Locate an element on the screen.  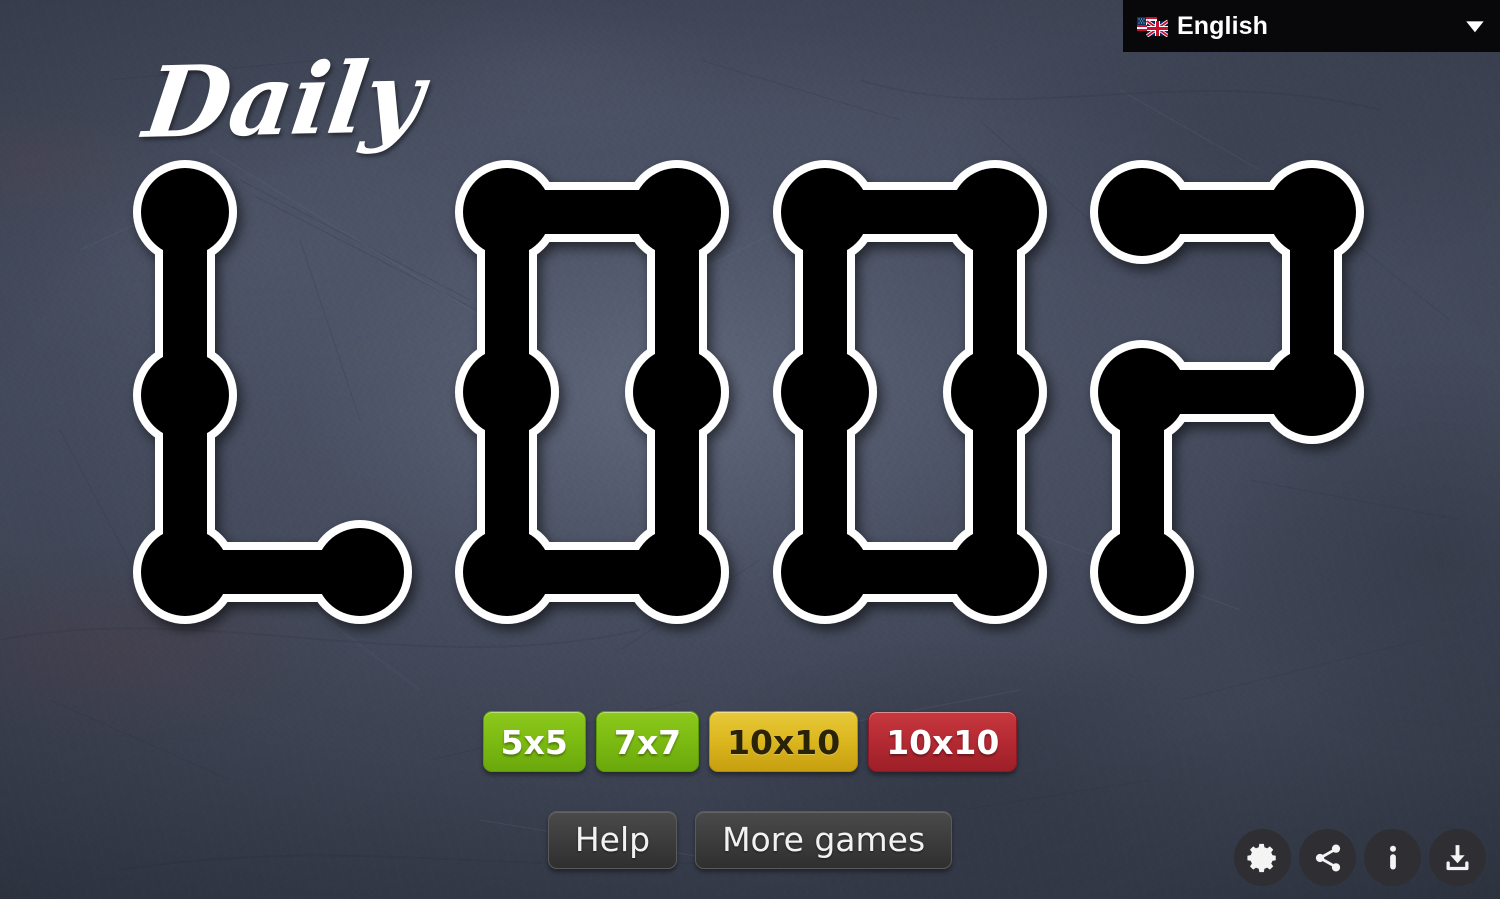
difficulty-7x7-button: 7x7 is located at coordinates (647, 741).